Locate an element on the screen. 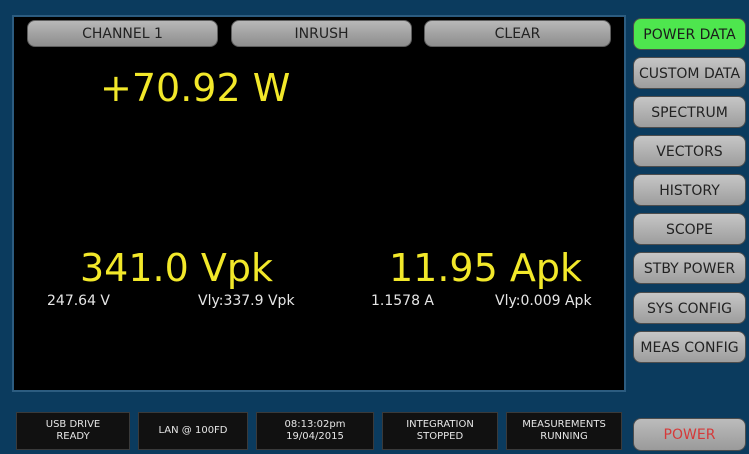 This screenshot has width=749, height=454. measurements-status-line1: MEASUREMENTS is located at coordinates (564, 424).